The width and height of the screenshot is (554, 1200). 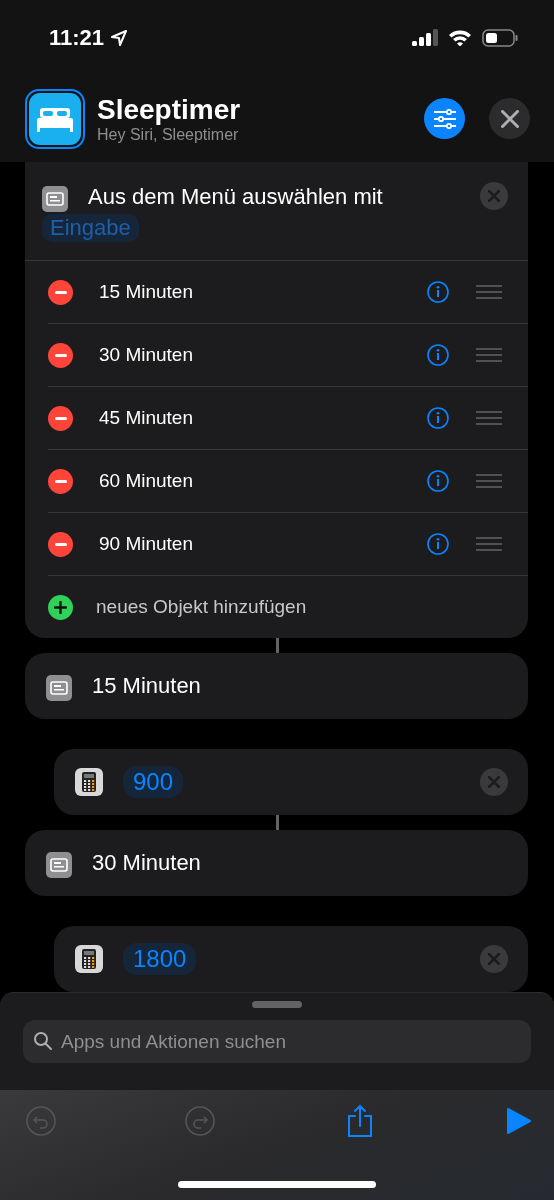 I want to click on play-icon, so click(x=519, y=1121).